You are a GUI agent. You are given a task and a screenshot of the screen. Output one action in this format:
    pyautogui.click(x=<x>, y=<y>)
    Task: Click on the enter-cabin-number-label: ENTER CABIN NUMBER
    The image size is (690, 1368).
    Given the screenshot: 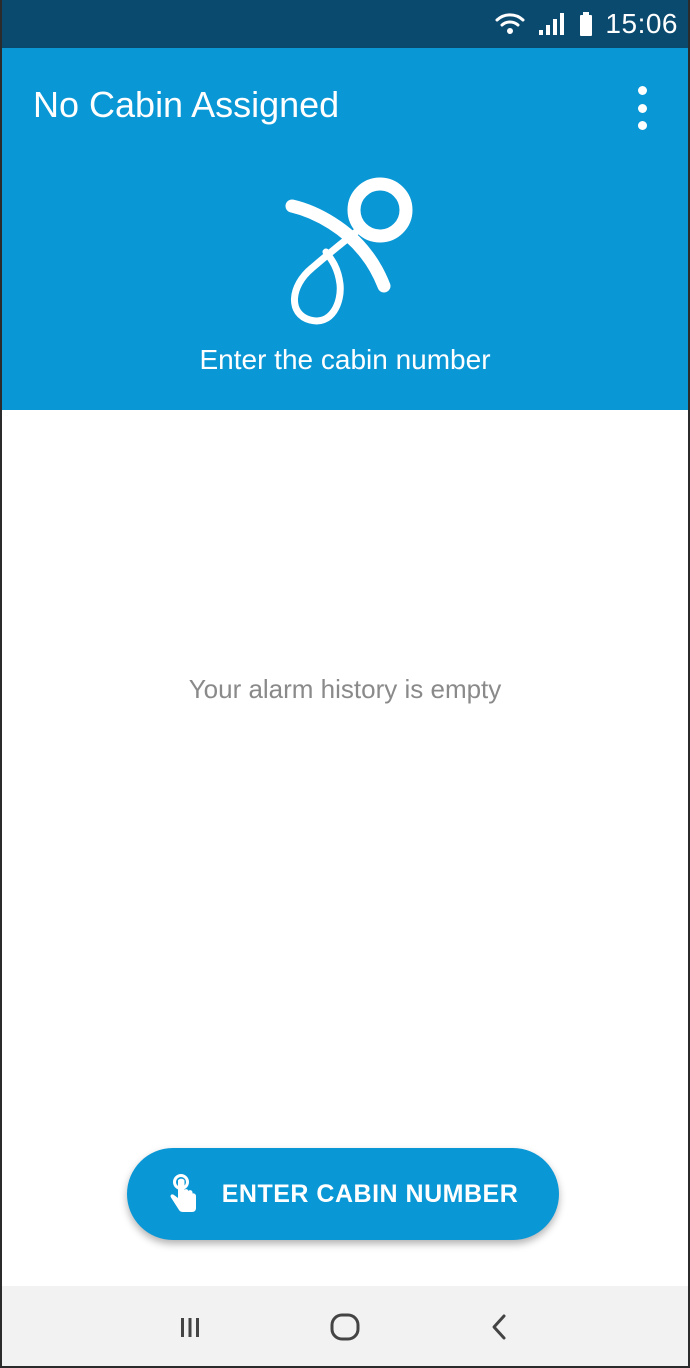 What is the action you would take?
    pyautogui.click(x=370, y=1193)
    